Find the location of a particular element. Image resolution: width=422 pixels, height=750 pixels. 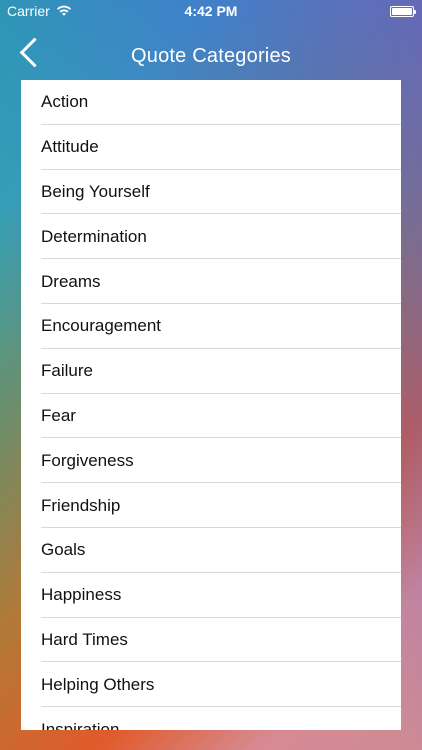

category-label: Forgiveness is located at coordinates (87, 460).